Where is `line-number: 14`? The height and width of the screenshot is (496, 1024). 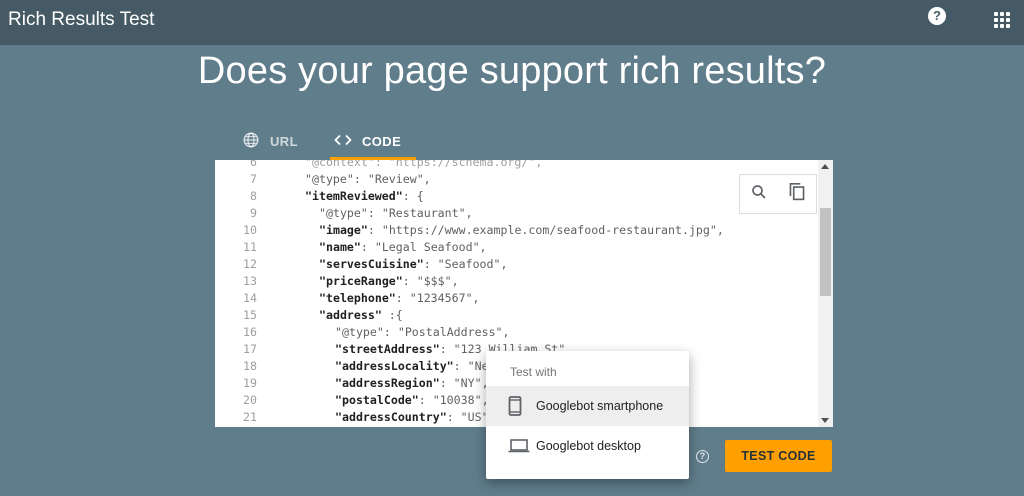 line-number: 14 is located at coordinates (250, 298).